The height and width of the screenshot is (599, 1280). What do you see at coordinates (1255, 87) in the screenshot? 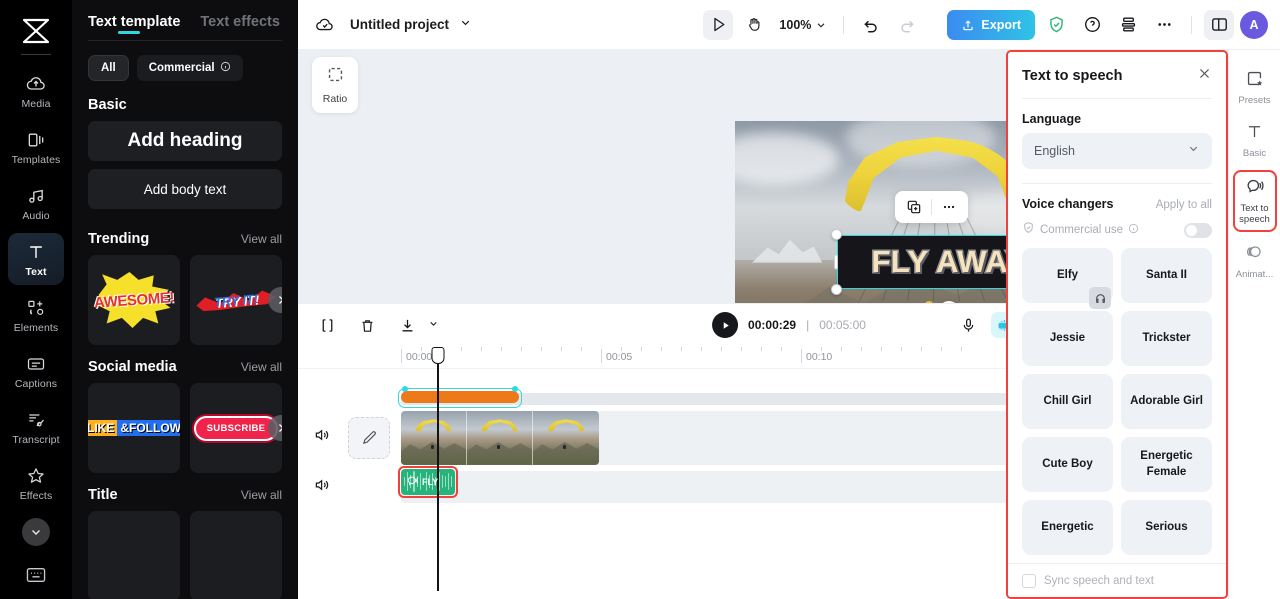
I see `right-rail-item-presets: Presets` at bounding box center [1255, 87].